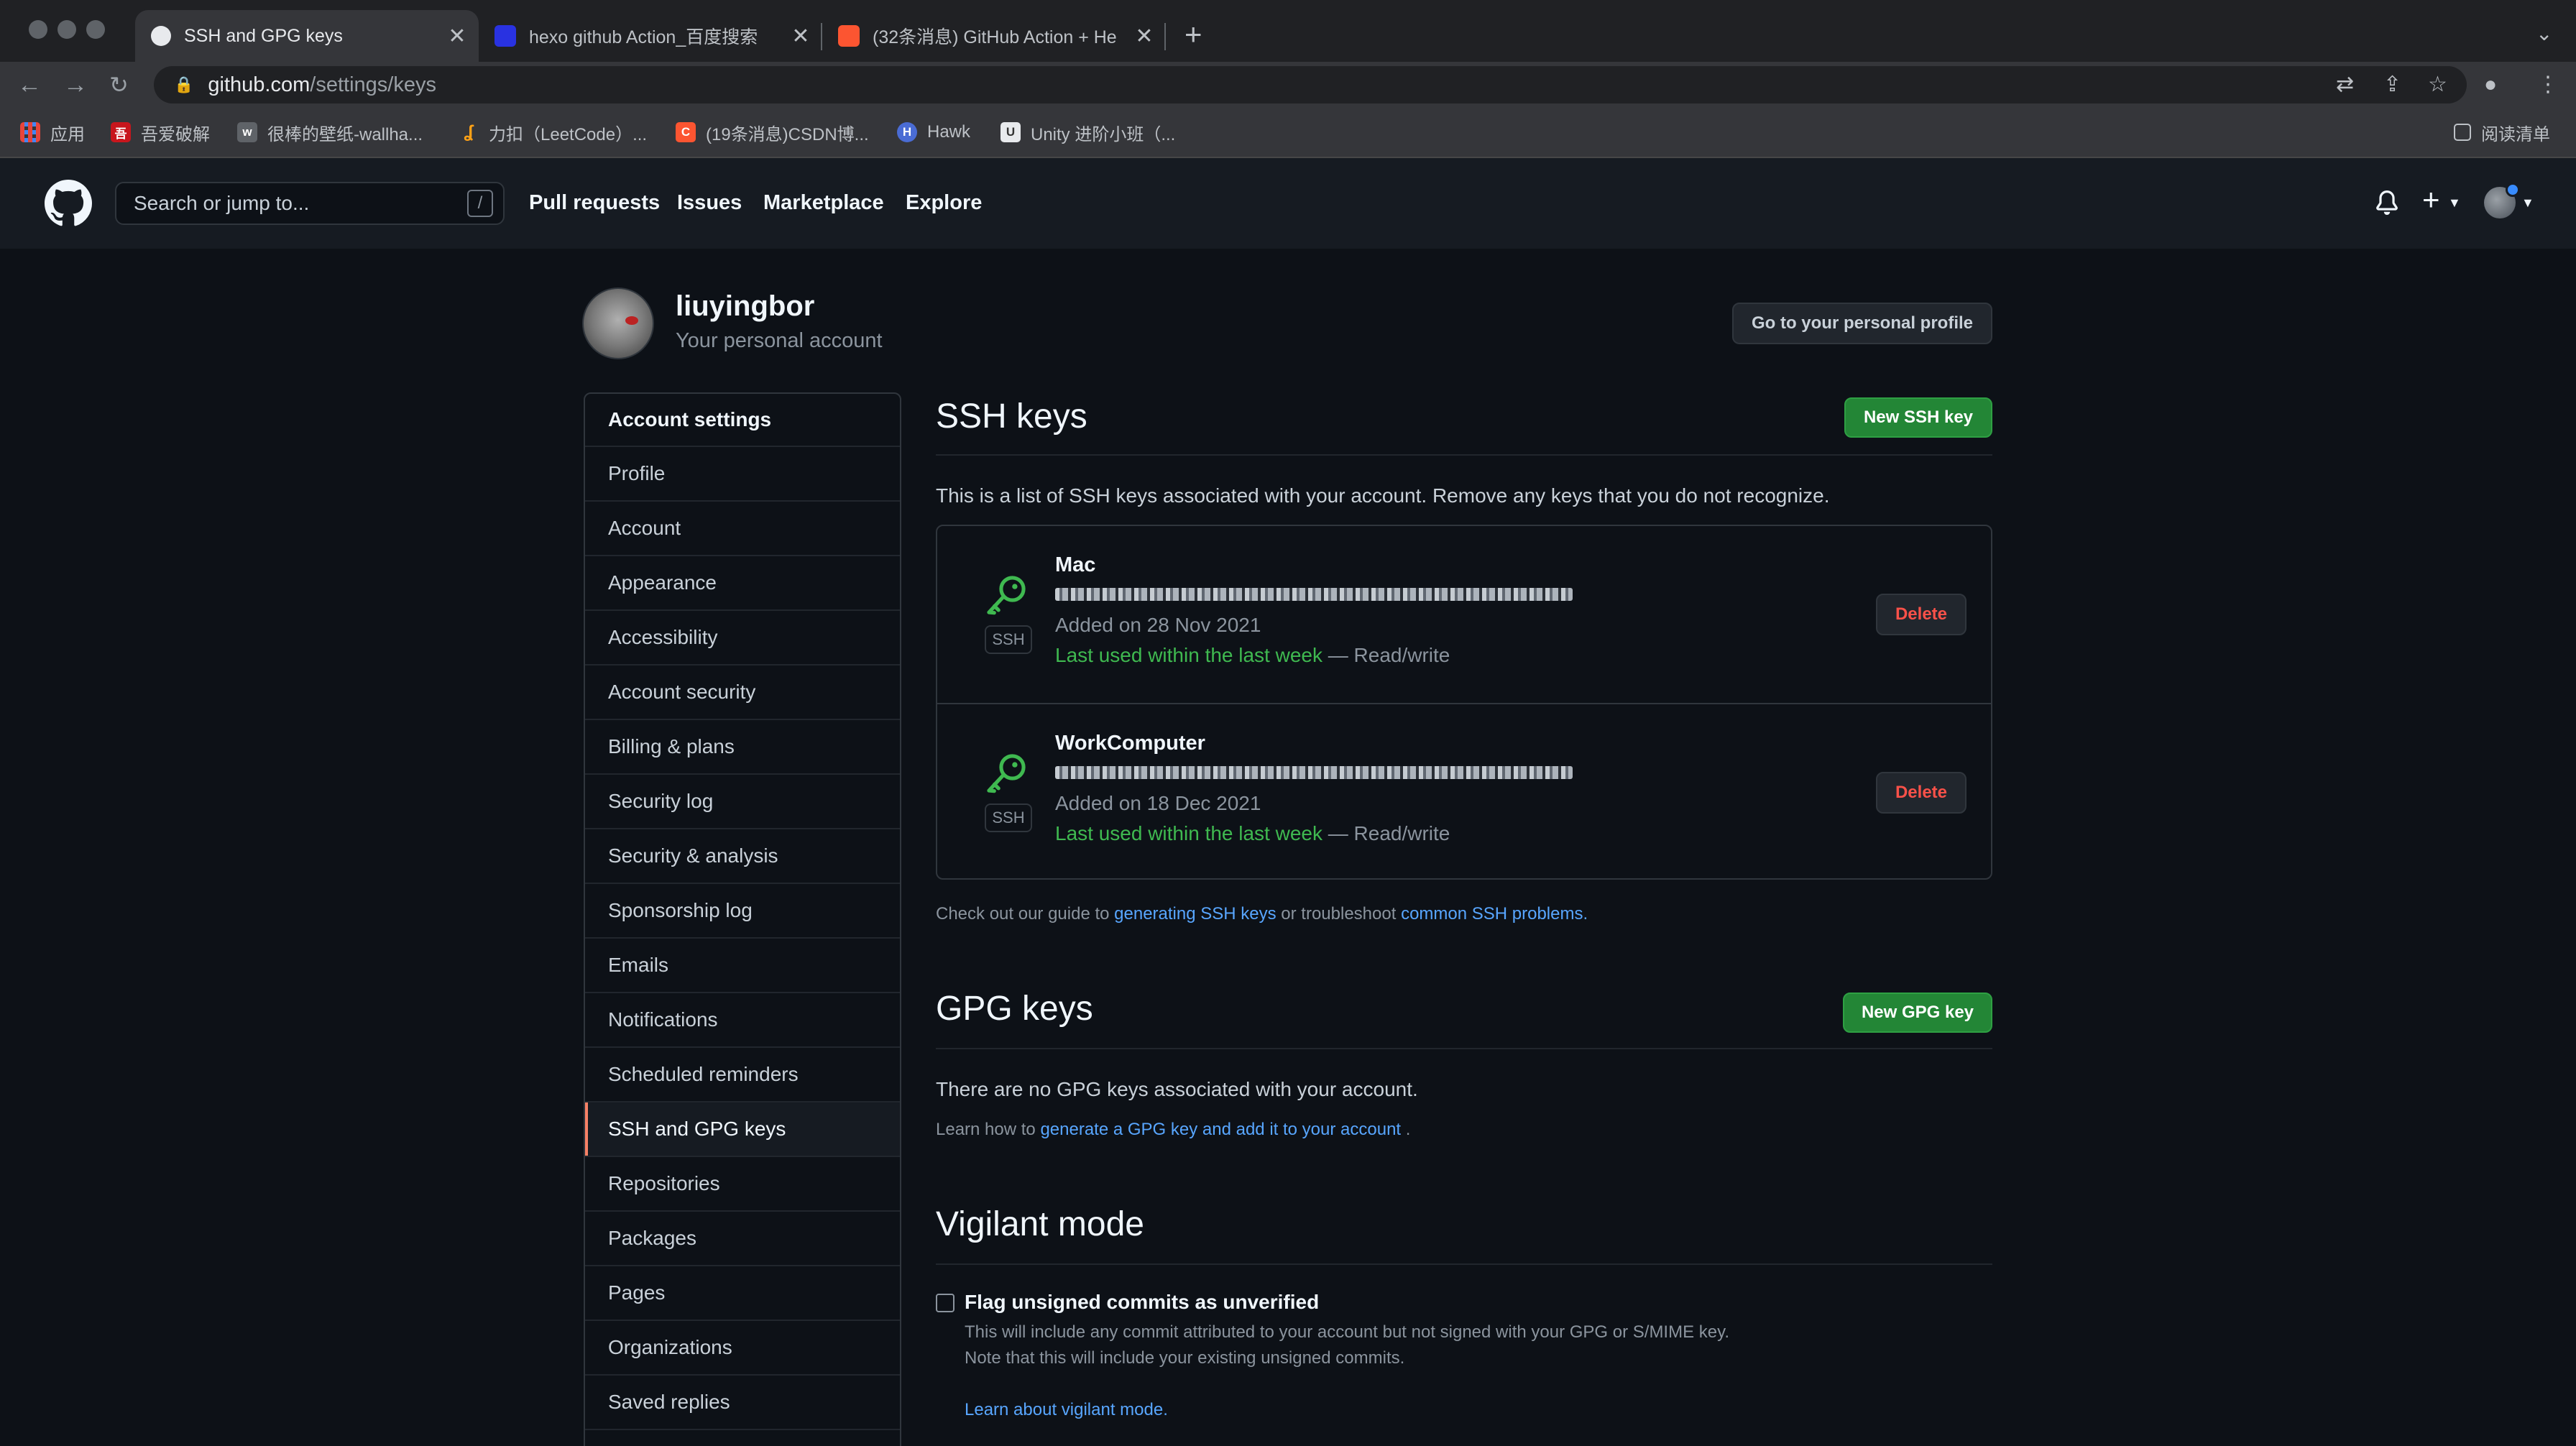 This screenshot has width=2576, height=1446. What do you see at coordinates (67, 29) in the screenshot?
I see `window-minimize-button` at bounding box center [67, 29].